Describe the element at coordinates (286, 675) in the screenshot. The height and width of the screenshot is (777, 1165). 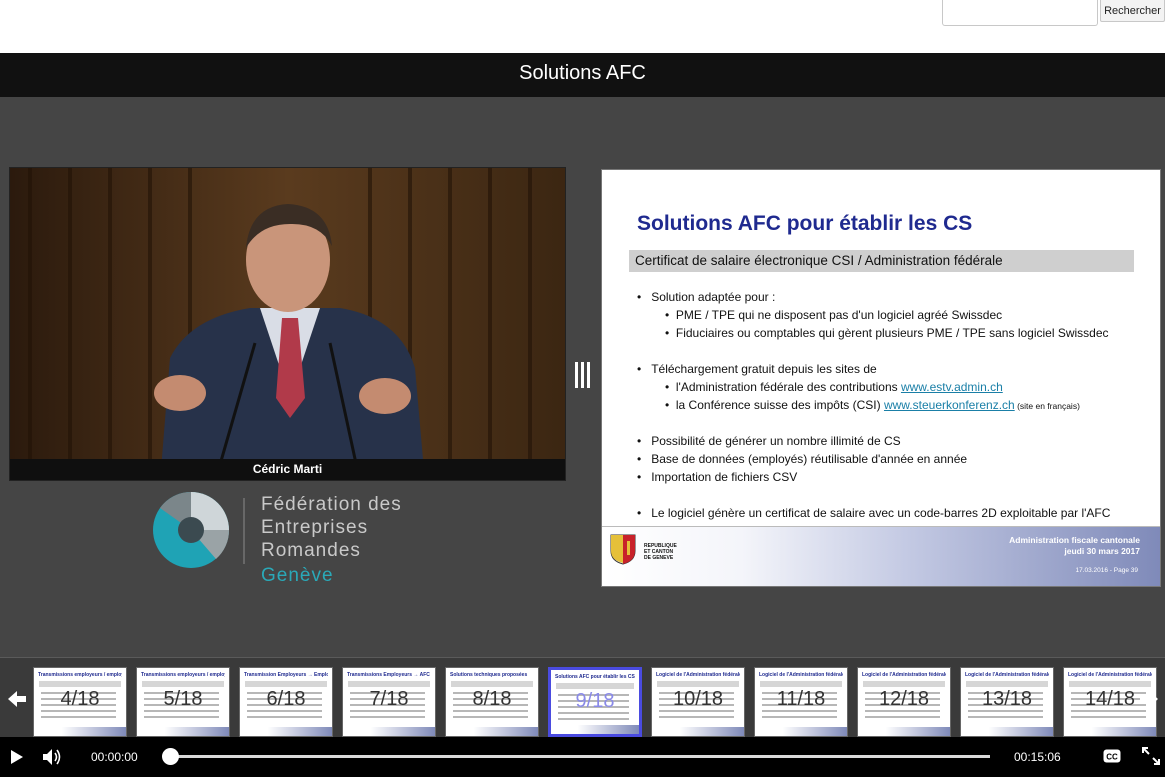
I see `thumbnail-title: Transmission Employeurs → Employés` at that location.